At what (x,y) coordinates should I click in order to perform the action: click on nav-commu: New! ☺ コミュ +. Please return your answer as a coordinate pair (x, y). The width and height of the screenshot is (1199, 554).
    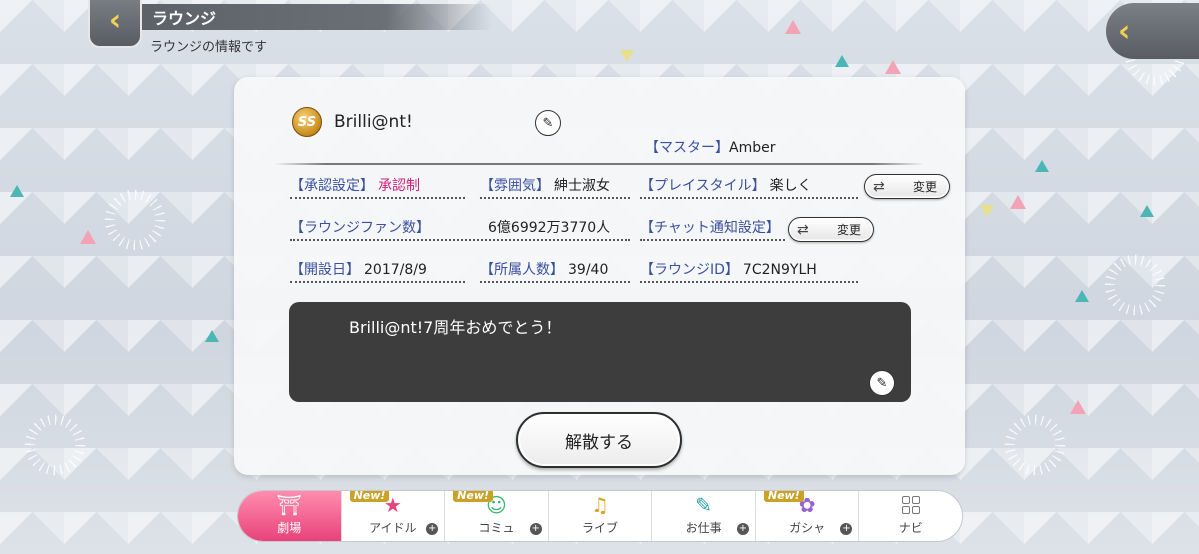
    Looking at the image, I should click on (497, 516).